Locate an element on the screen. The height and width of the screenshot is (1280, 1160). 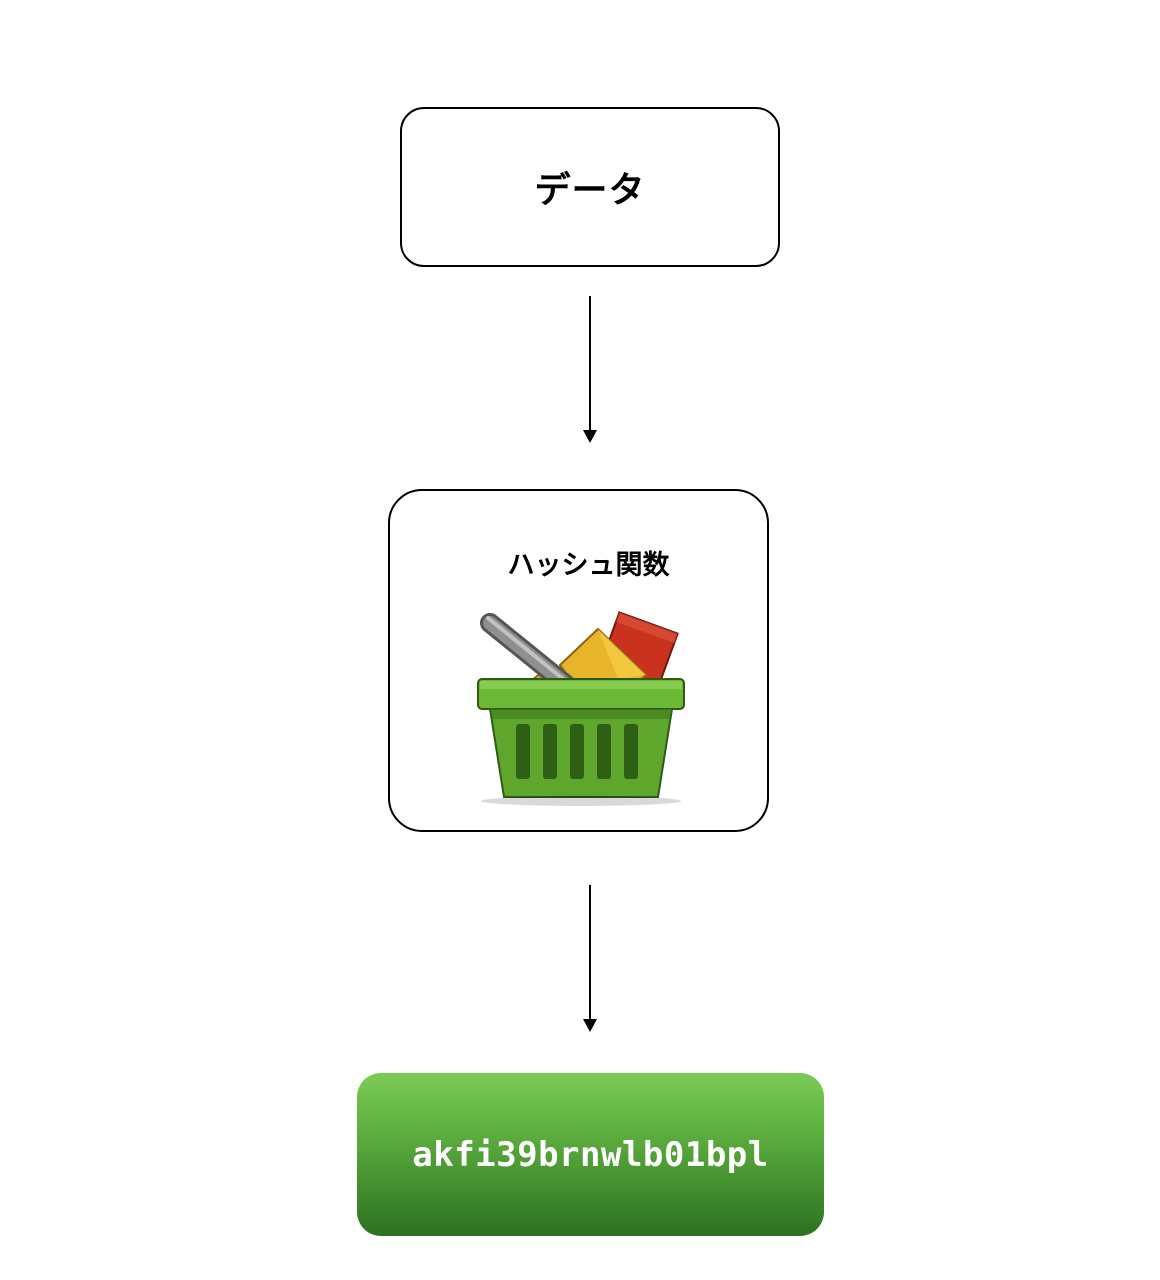
hash-function-label: ハッシュ関数 is located at coordinates (588, 565).